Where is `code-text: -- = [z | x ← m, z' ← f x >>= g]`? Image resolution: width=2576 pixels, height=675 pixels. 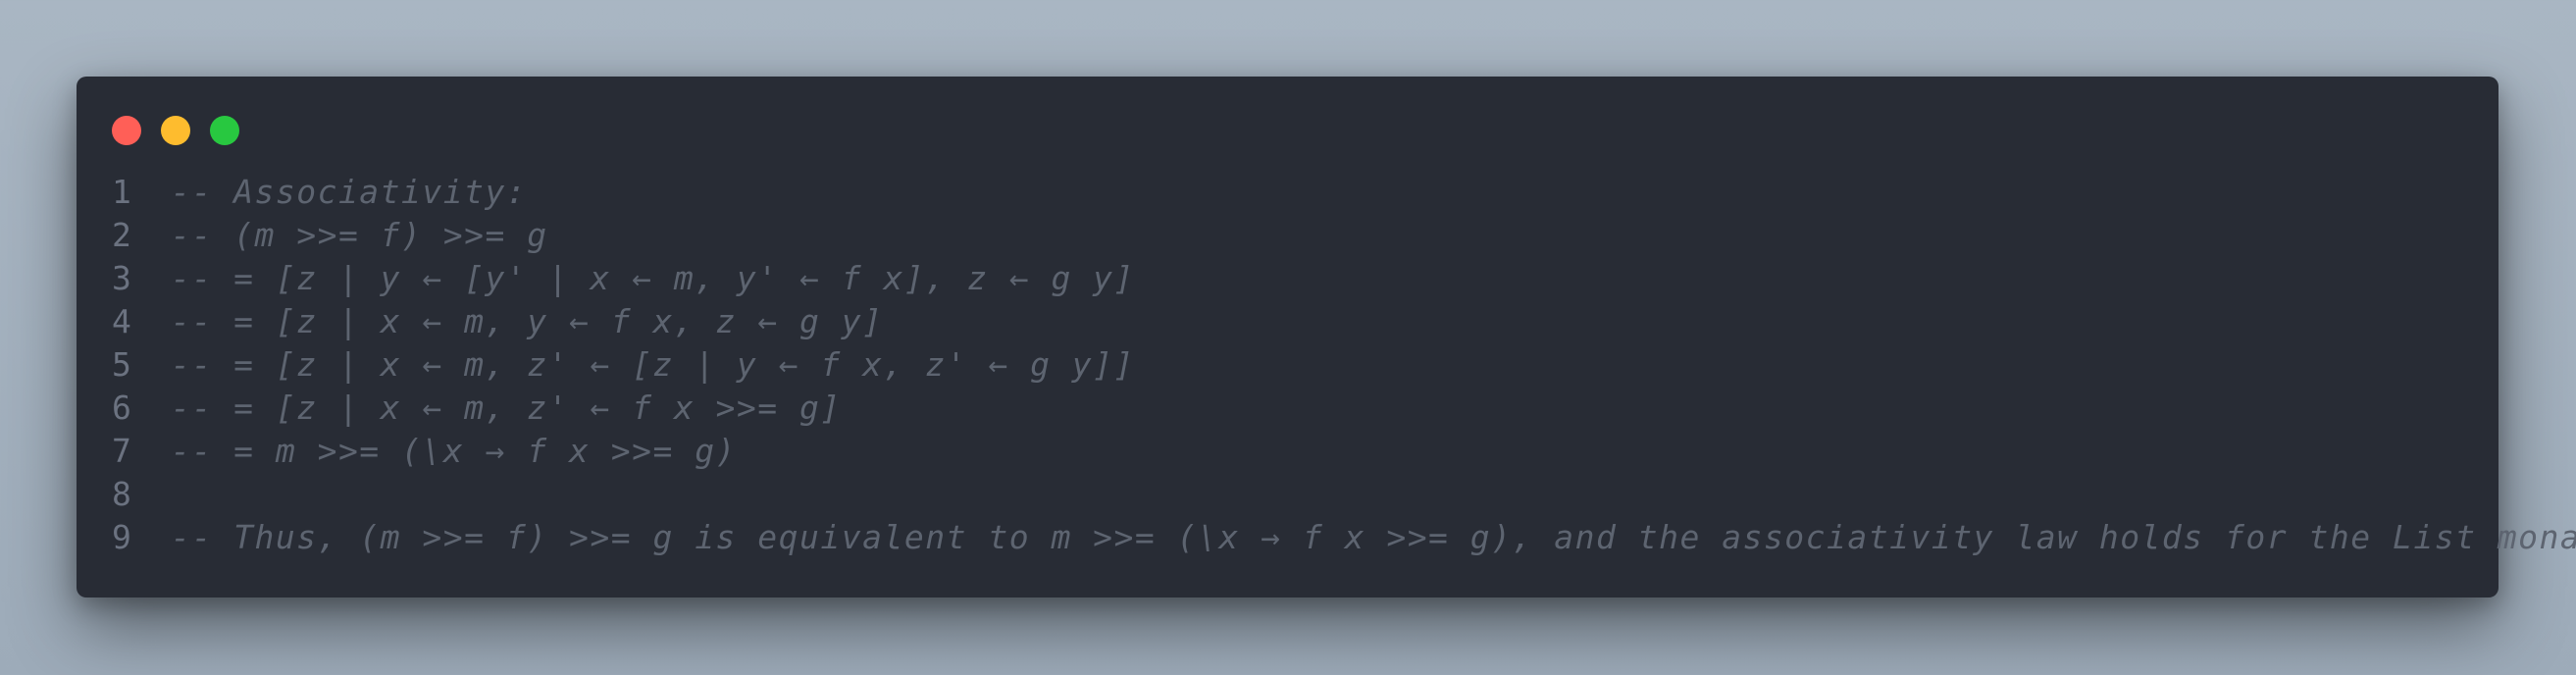
code-text: -- = [z | x ← m, z' ← f x >>= g] is located at coordinates (506, 408).